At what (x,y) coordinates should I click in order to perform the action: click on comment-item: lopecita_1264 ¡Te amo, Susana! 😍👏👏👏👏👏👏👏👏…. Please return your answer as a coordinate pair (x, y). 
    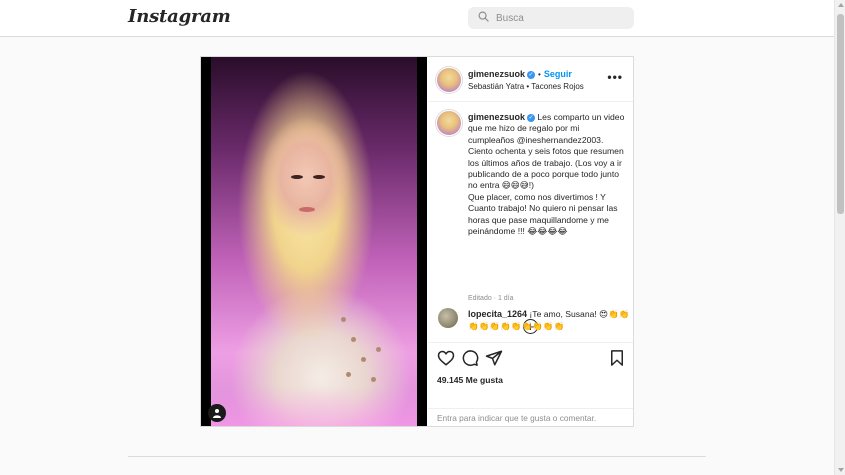
    Looking at the image, I should click on (530, 320).